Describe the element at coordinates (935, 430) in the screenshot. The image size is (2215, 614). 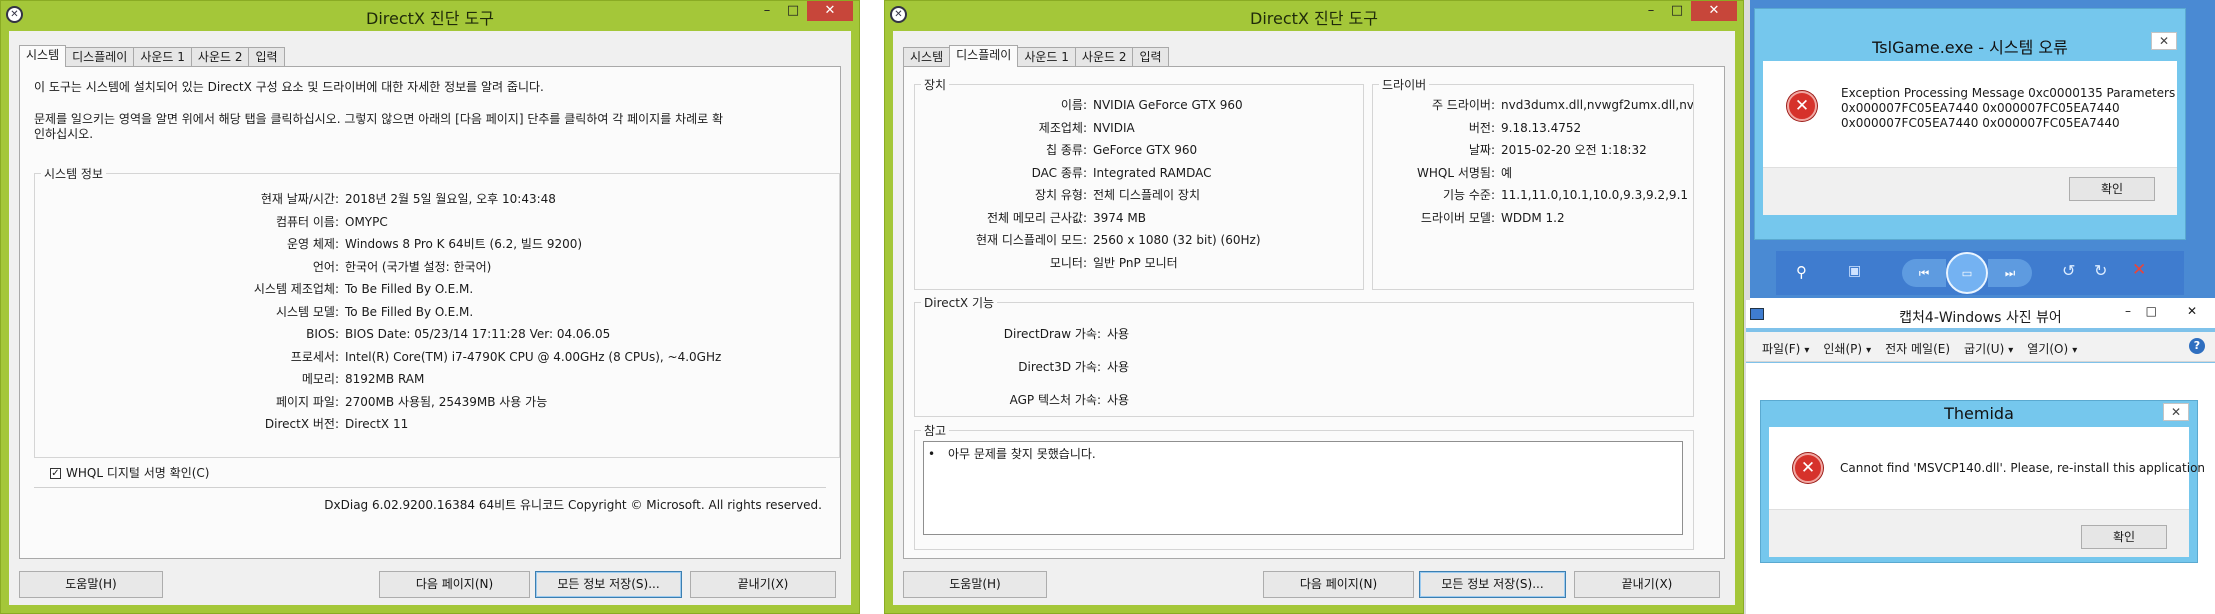
I see `notes-title: 참고` at that location.